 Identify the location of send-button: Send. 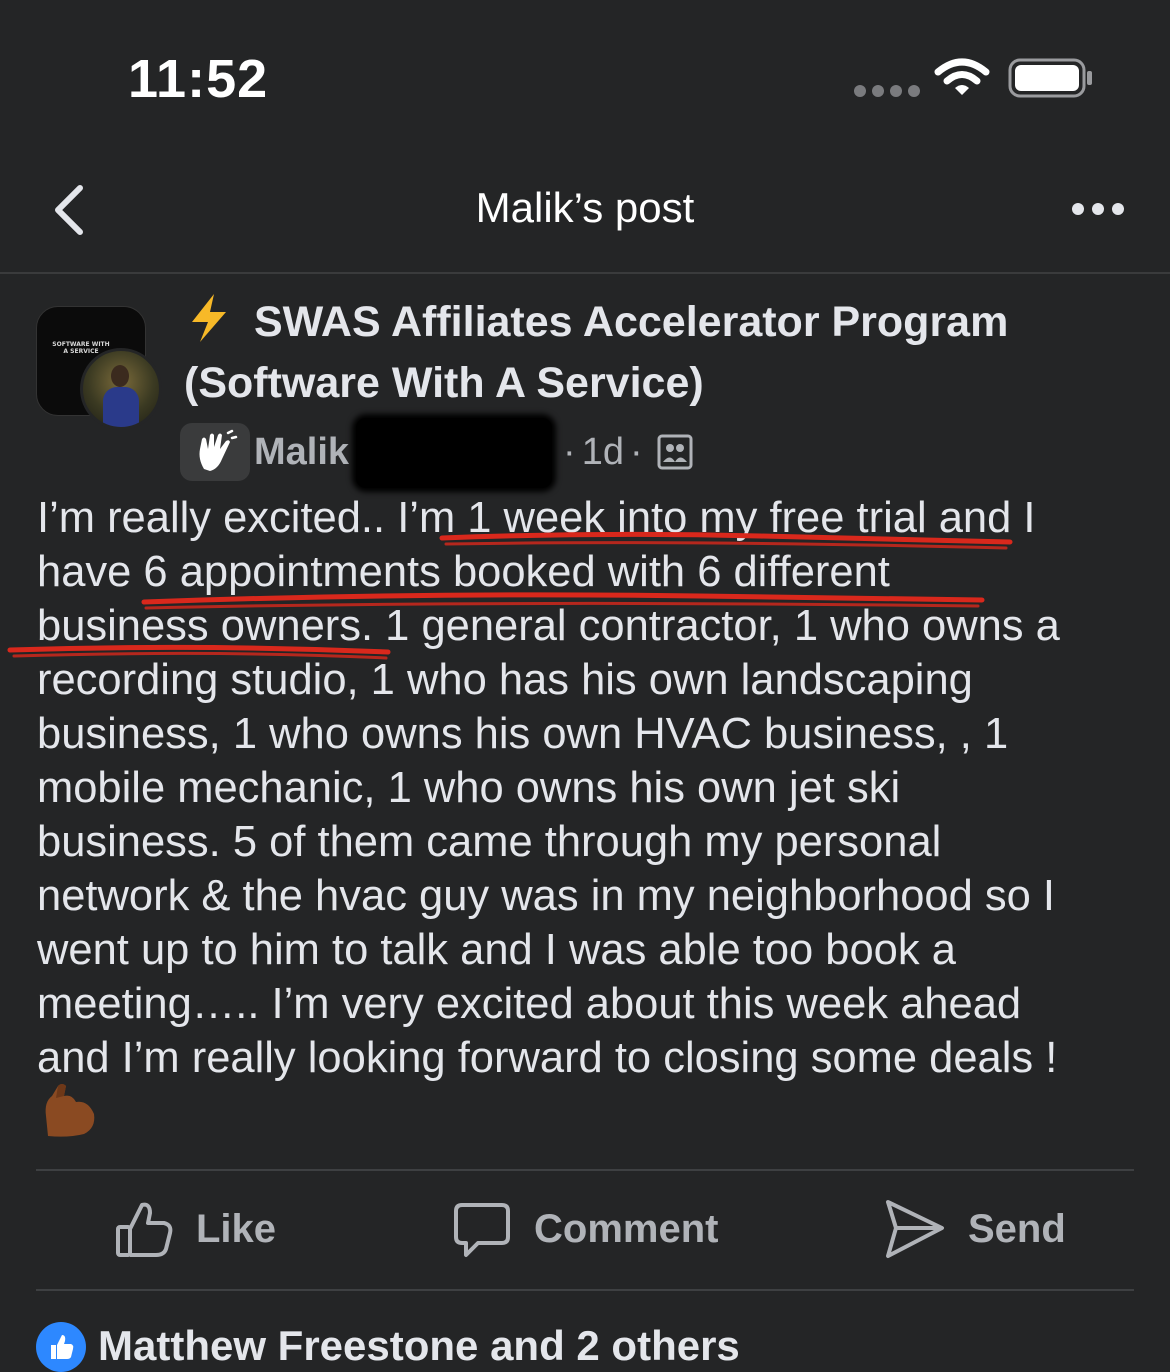
(975, 1229).